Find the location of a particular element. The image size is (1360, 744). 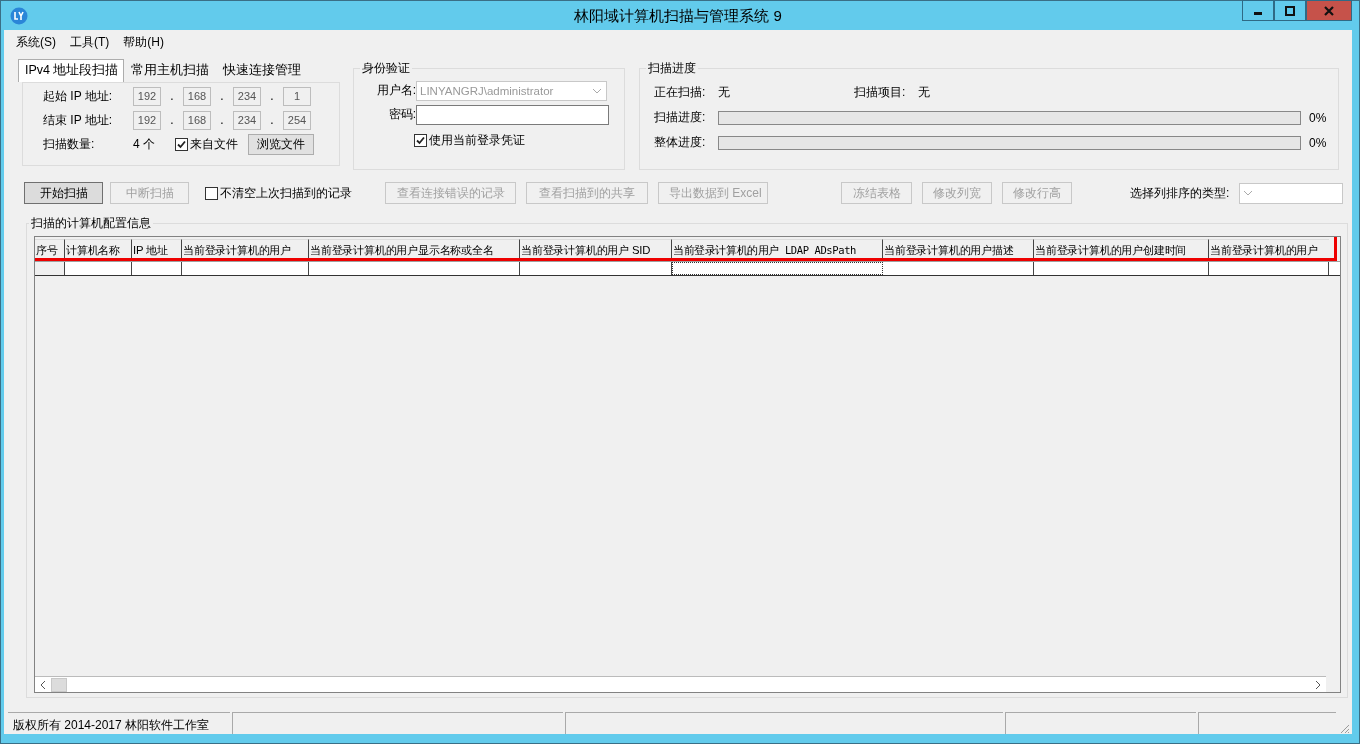

scan-count: 4 个 is located at coordinates (144, 144).